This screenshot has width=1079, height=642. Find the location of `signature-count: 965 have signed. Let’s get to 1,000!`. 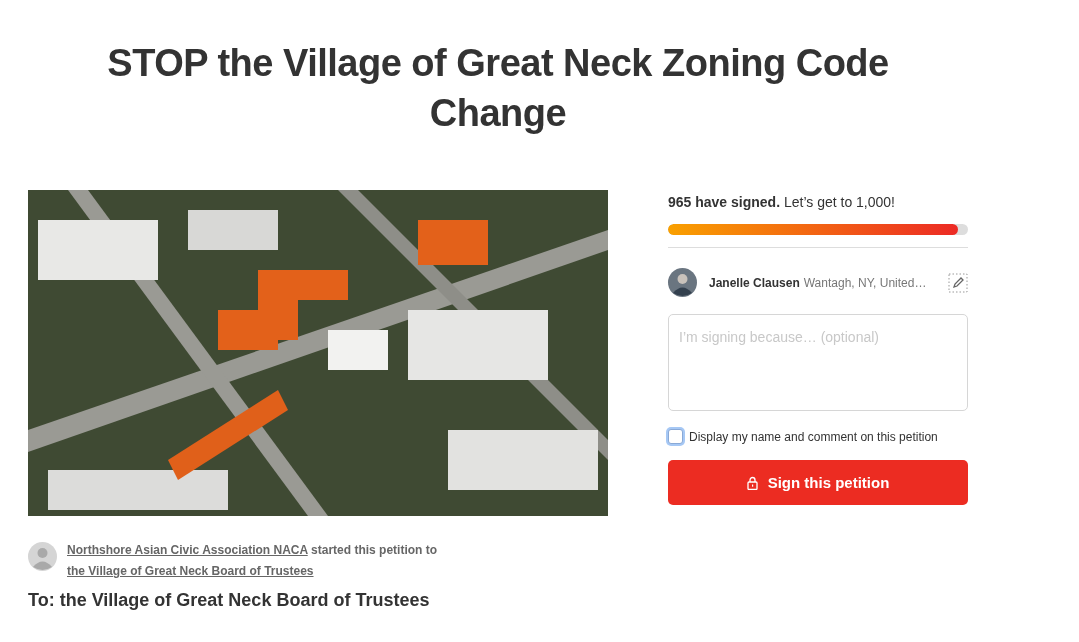

signature-count: 965 have signed. Let’s get to 1,000! is located at coordinates (782, 202).